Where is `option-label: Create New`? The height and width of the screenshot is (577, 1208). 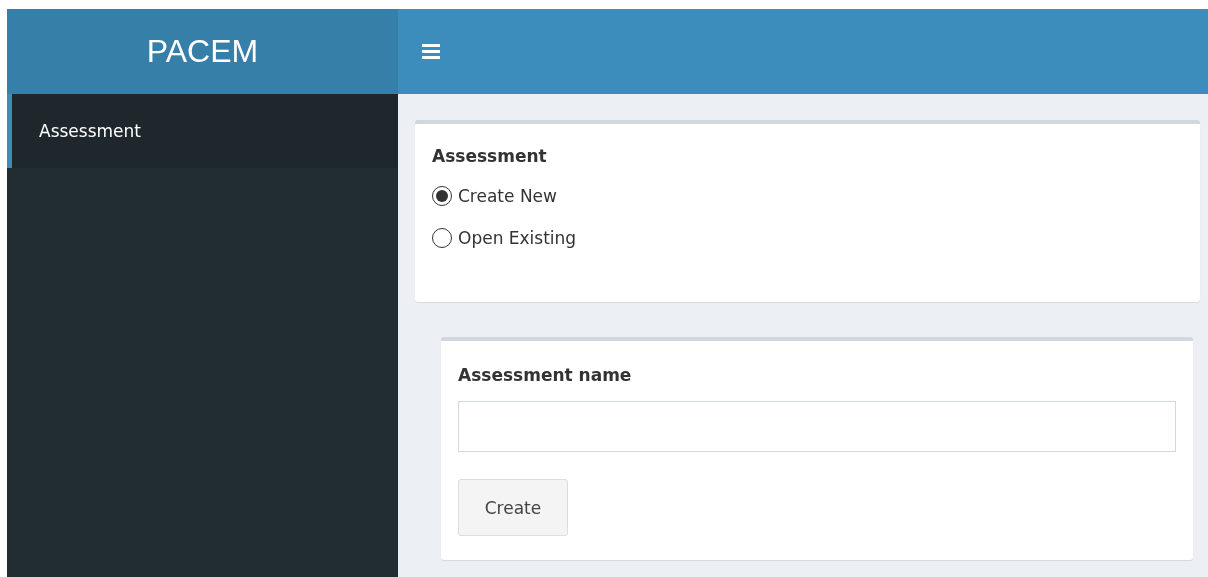 option-label: Create New is located at coordinates (507, 196).